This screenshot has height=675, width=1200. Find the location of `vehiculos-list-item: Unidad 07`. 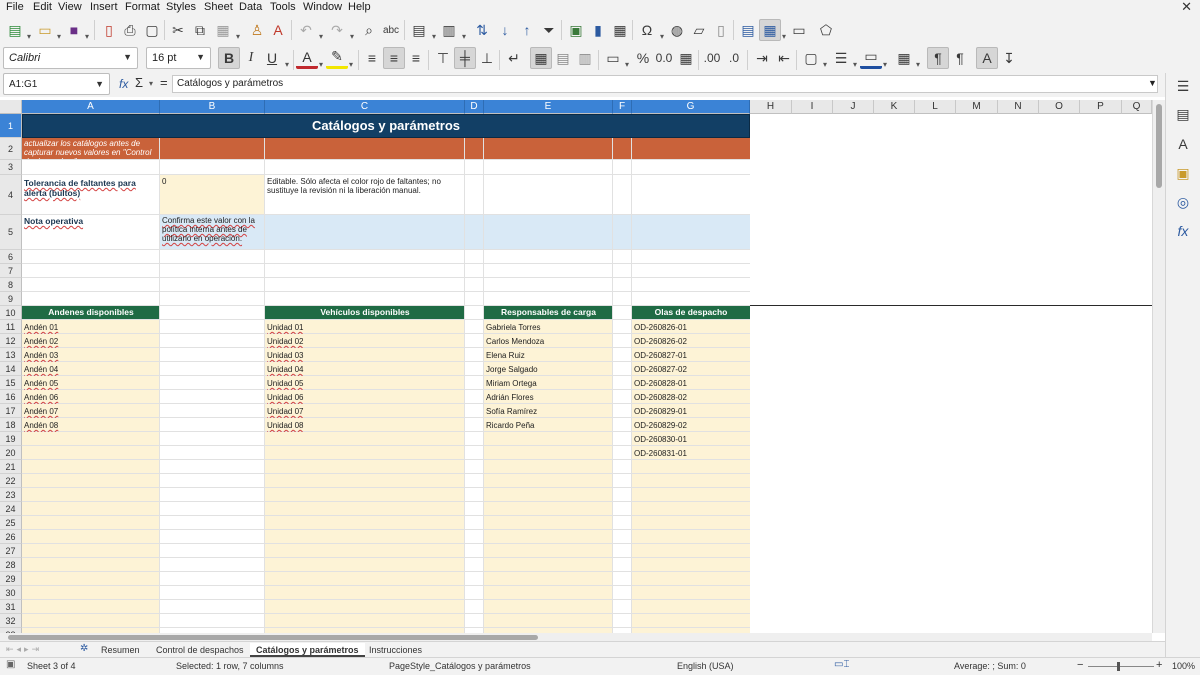

vehiculos-list-item: Unidad 07 is located at coordinates (365, 412).